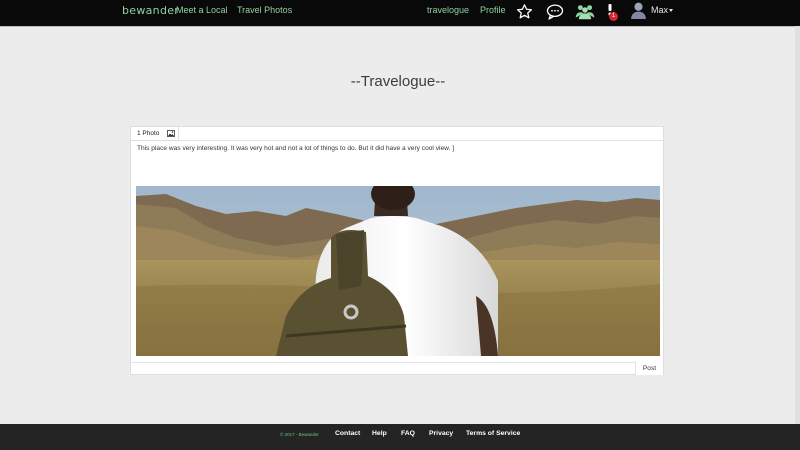  Describe the element at coordinates (379, 433) in the screenshot. I see `footer-link-help: Help` at that location.